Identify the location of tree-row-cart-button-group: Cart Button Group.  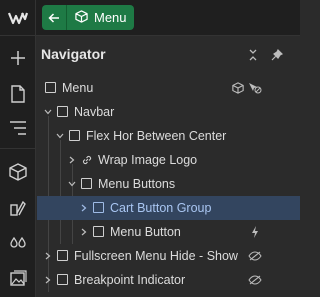
(168, 208).